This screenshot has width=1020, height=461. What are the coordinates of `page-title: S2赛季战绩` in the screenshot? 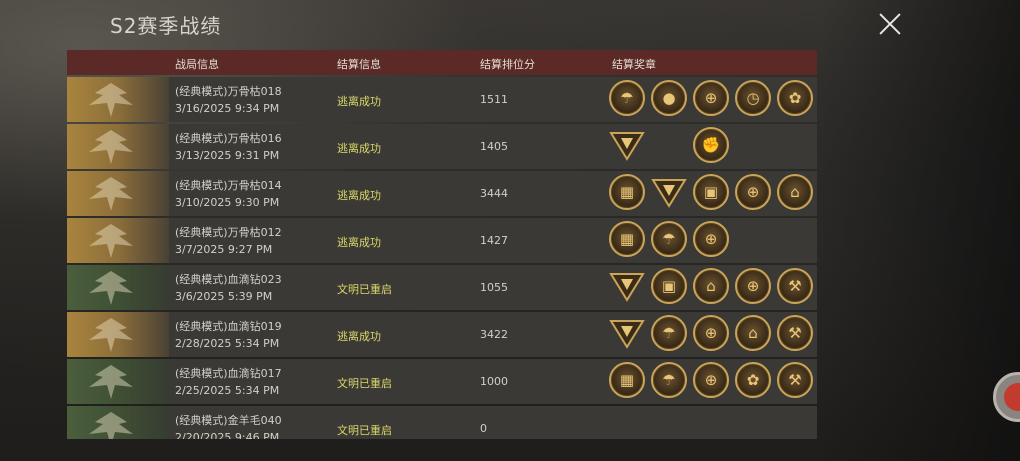 It's located at (166, 26).